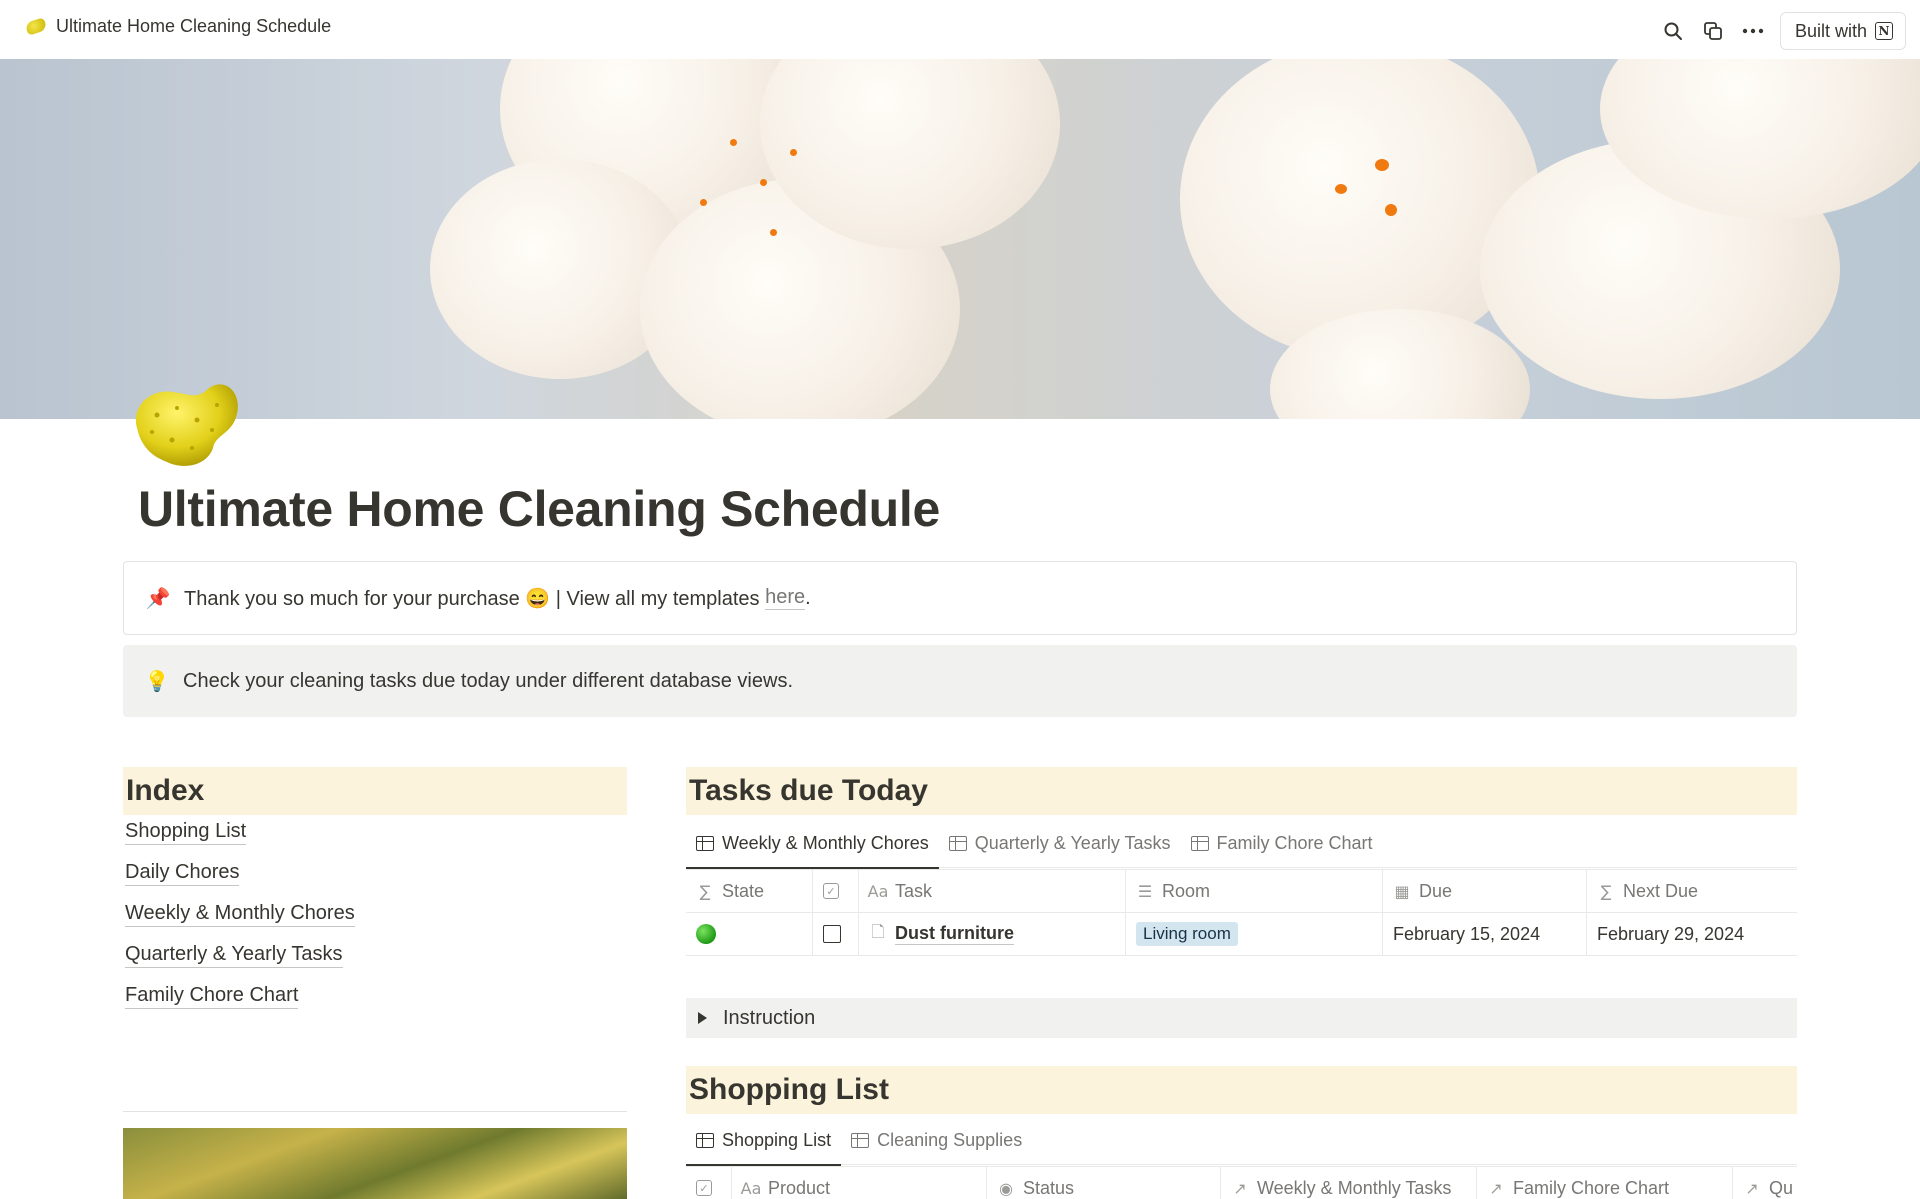  I want to click on multiselect-icon: ☰, so click(1145, 891).